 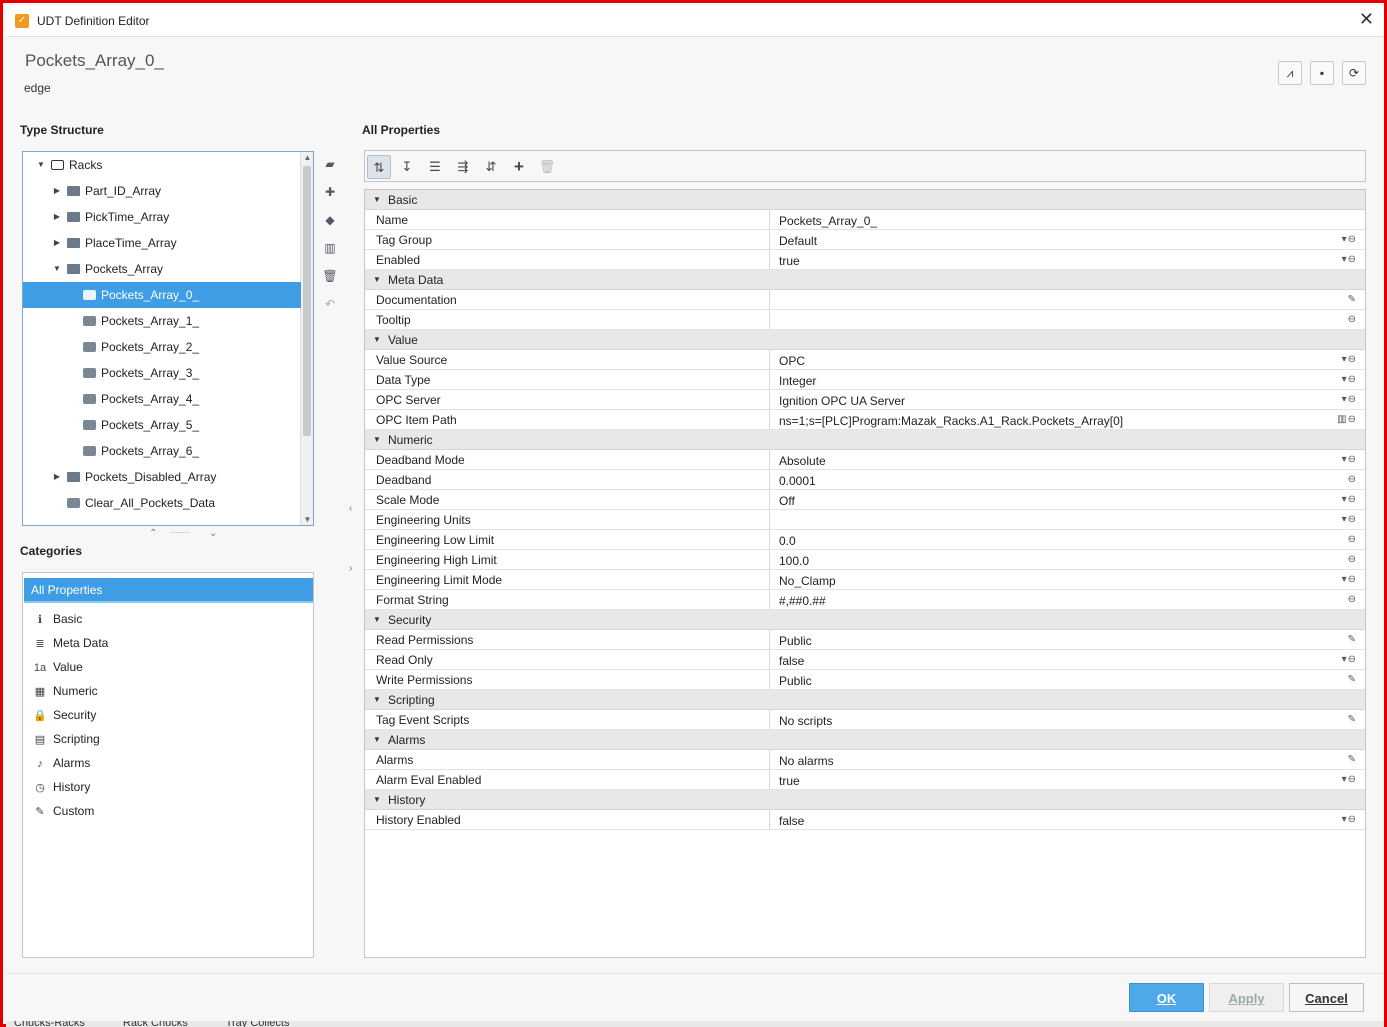 What do you see at coordinates (63, 811) in the screenshot?
I see `category-item: ✎ Custom` at bounding box center [63, 811].